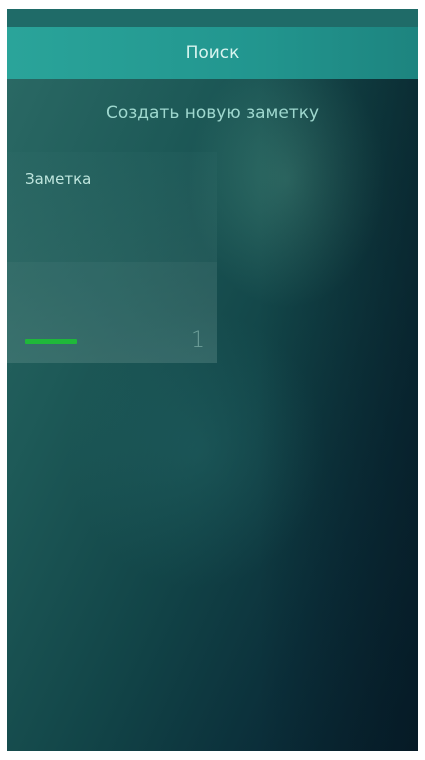 The width and height of the screenshot is (425, 760). I want to click on search-menu-item: Поиск, so click(212, 53).